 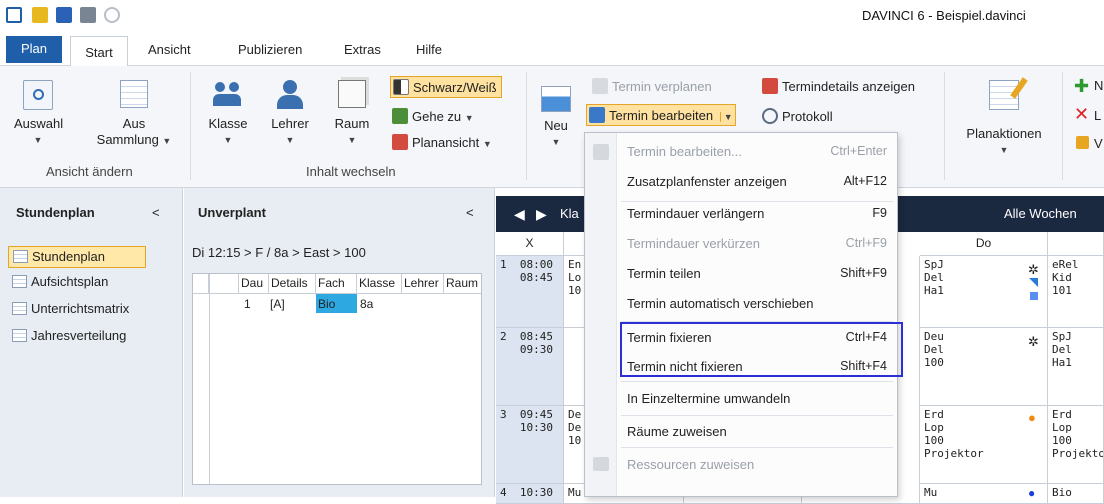 I want to click on gehe-zu-button: Gehe zu ▼, so click(x=433, y=116).